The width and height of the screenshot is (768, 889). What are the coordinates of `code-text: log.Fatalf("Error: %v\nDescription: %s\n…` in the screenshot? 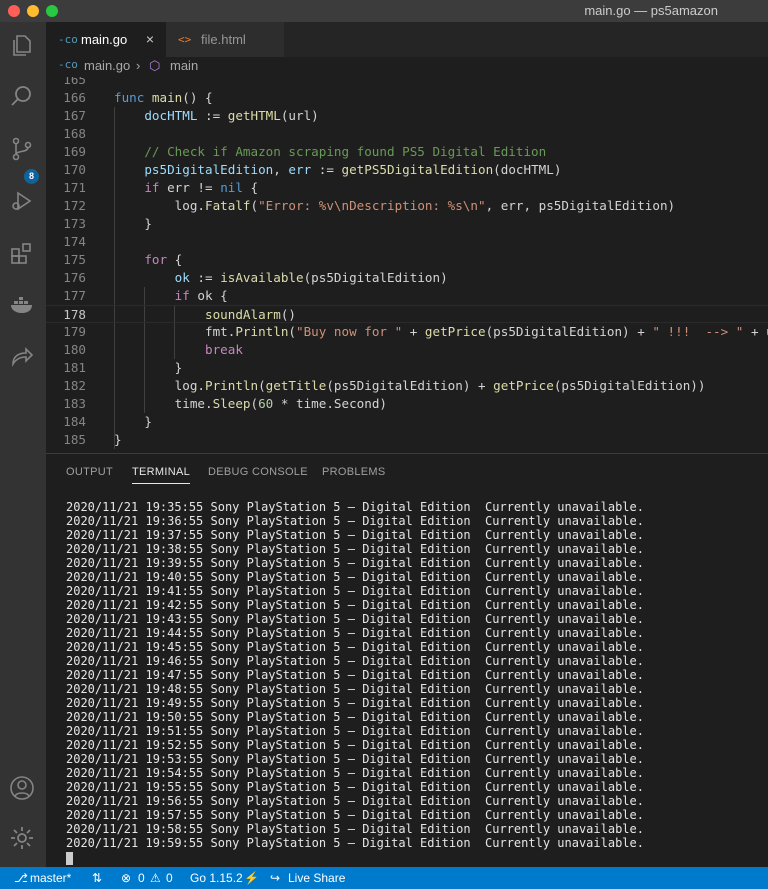 It's located at (394, 206).